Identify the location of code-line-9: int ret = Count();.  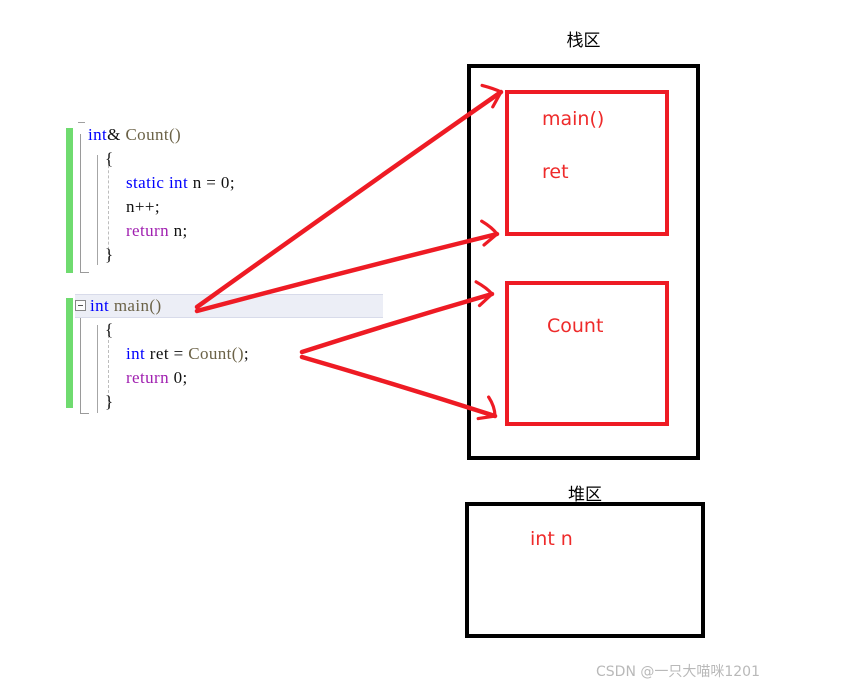
(187, 354).